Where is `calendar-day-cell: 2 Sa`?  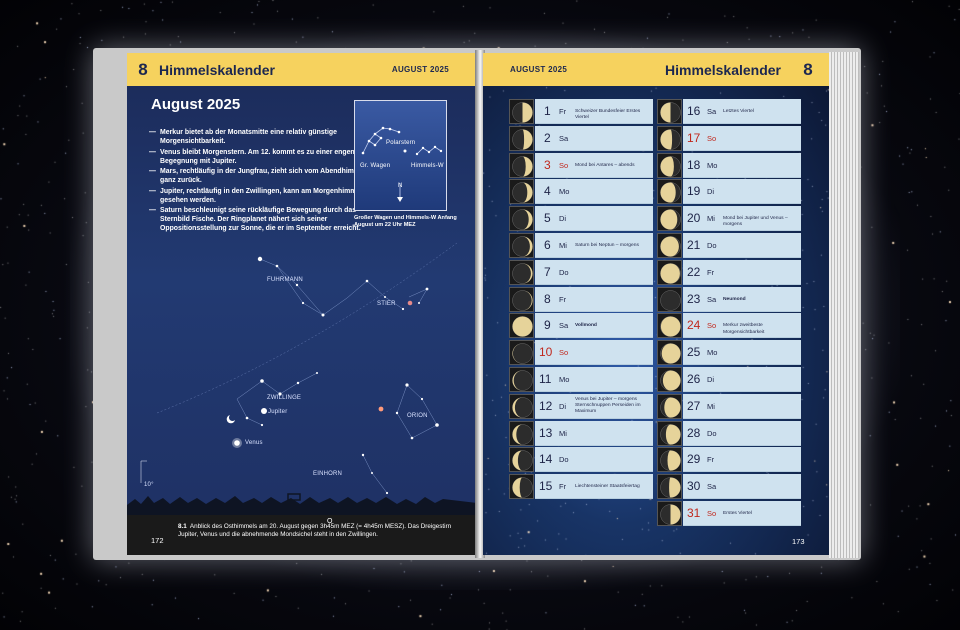 calendar-day-cell: 2 Sa is located at coordinates (594, 138).